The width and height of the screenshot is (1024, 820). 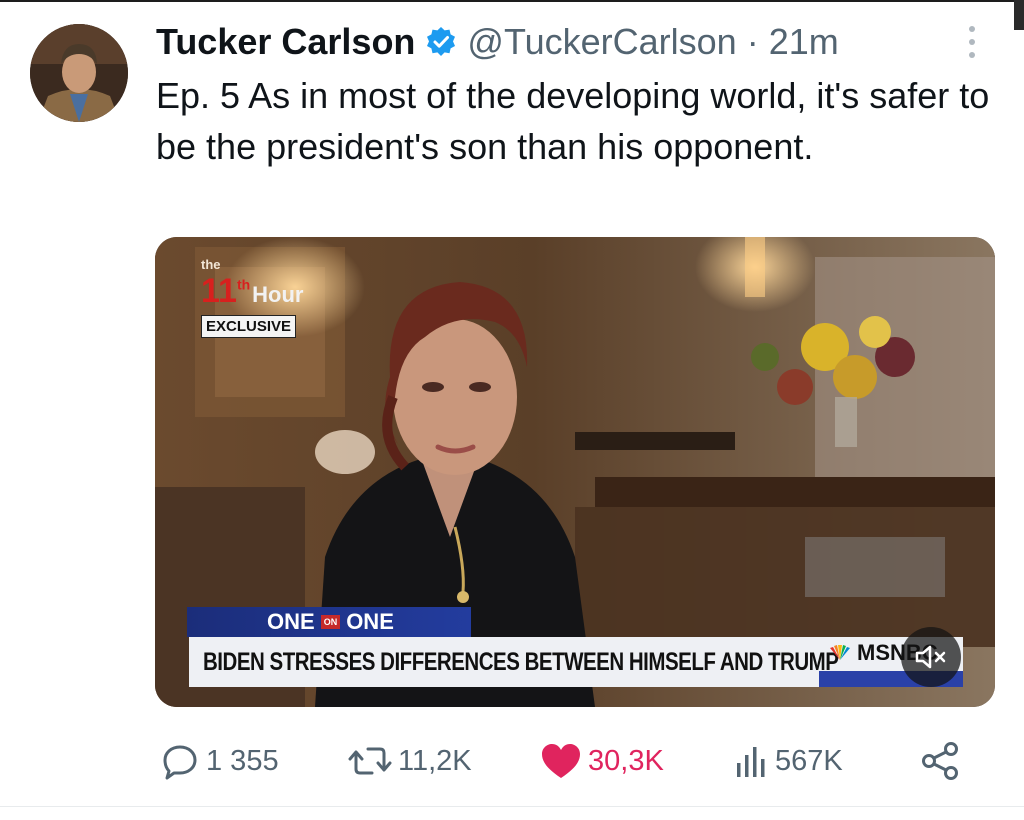 I want to click on peacock-icon, so click(x=840, y=652).